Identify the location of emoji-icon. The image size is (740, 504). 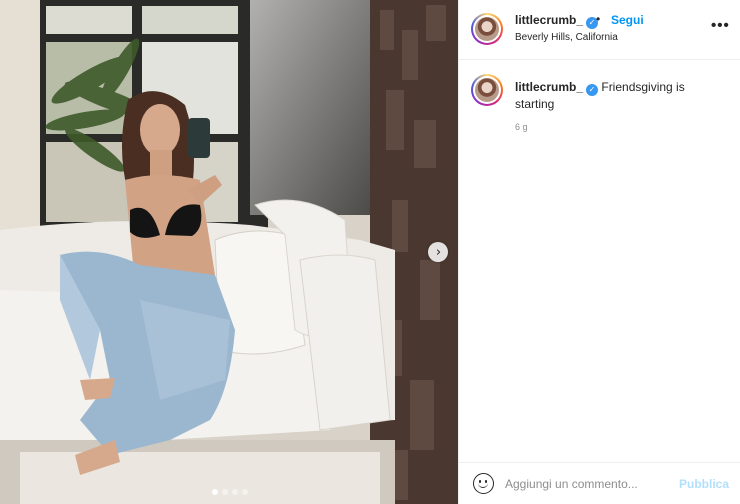
(483, 483).